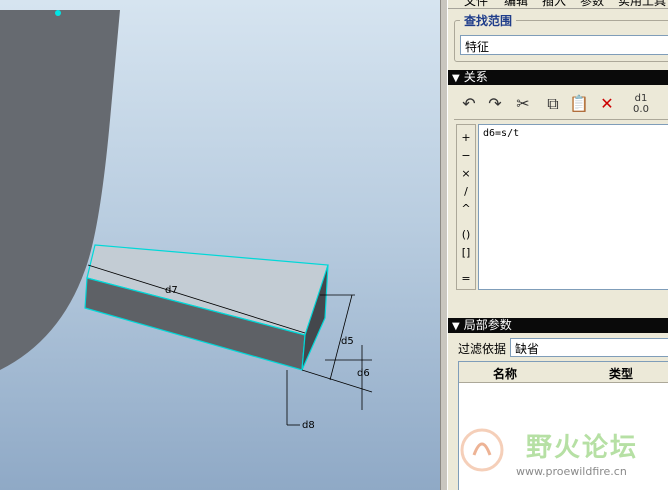  Describe the element at coordinates (571, 471) in the screenshot. I see `watermark-url: www.proewildfire.cn` at that location.